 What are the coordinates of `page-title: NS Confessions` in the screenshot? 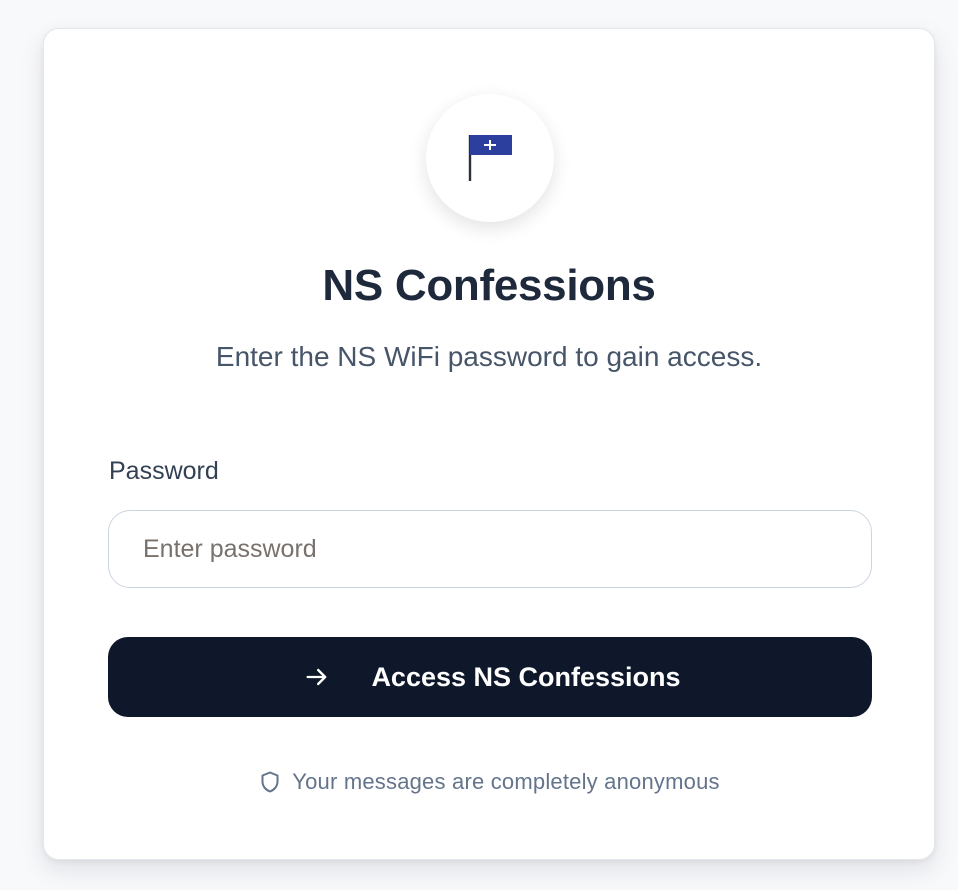 It's located at (489, 285).